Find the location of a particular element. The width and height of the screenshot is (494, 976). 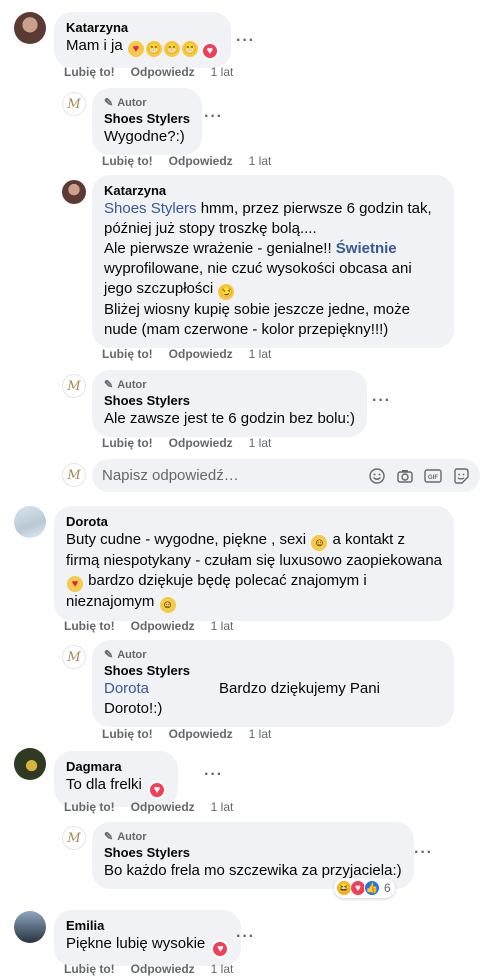

reaction-summary: 😆 ♥ 👍 6 is located at coordinates (364, 888).